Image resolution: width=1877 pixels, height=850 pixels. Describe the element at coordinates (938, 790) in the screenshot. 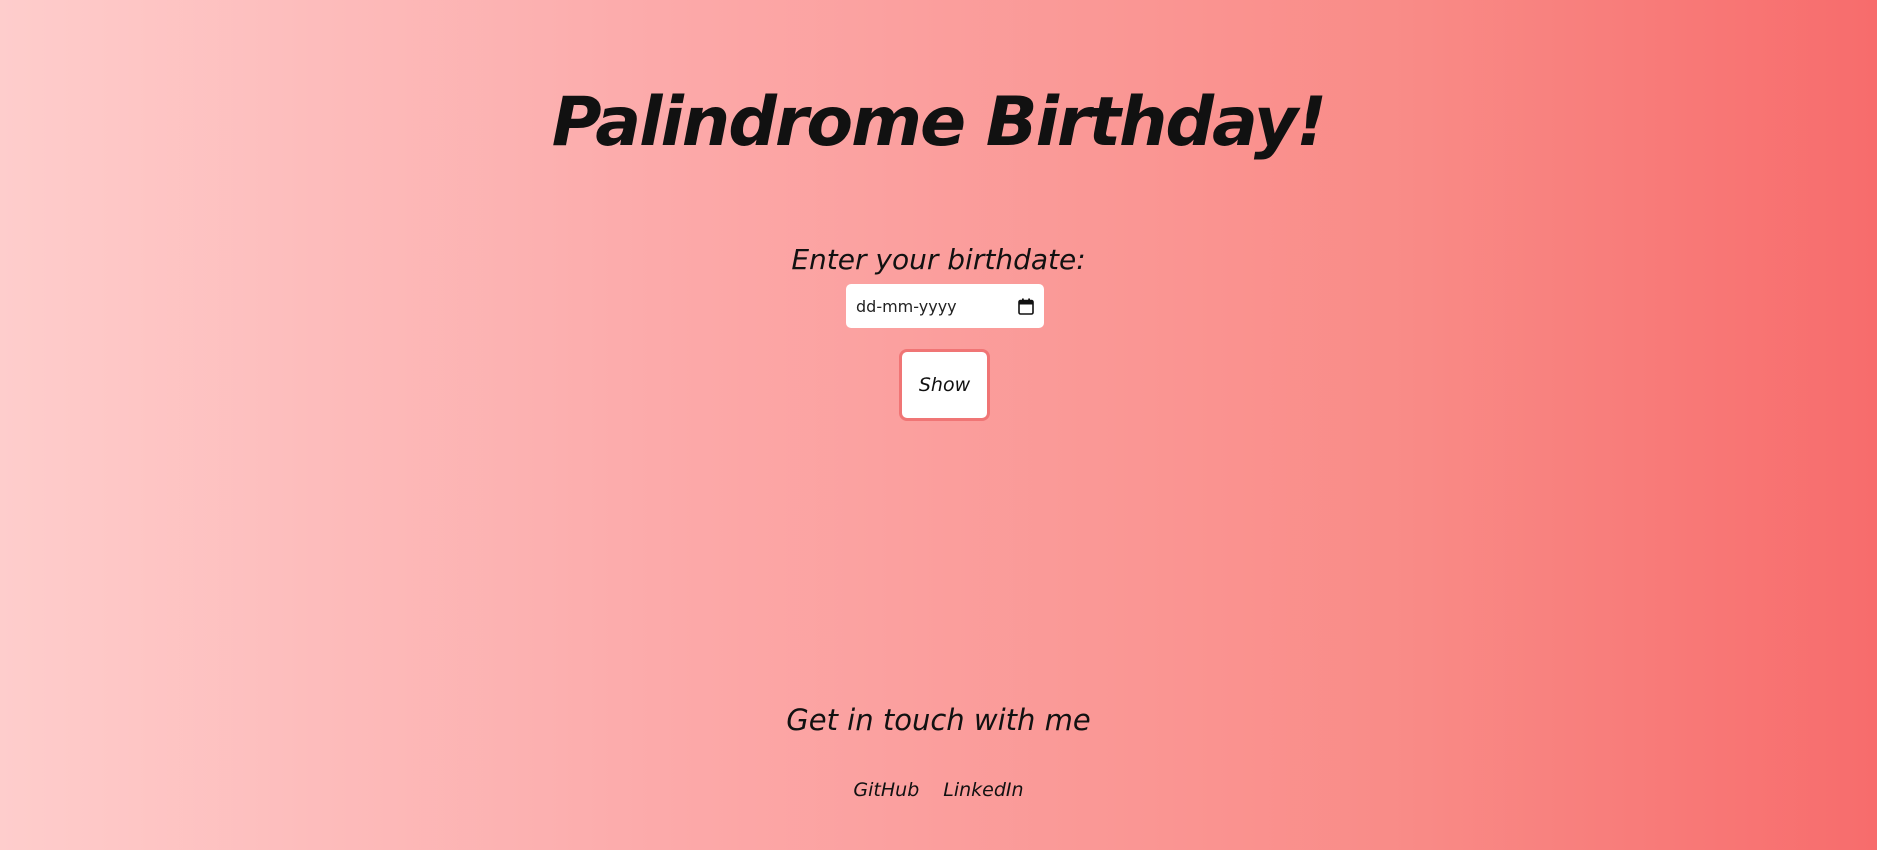

I see `footer-links: GitHub LinkedIn` at that location.